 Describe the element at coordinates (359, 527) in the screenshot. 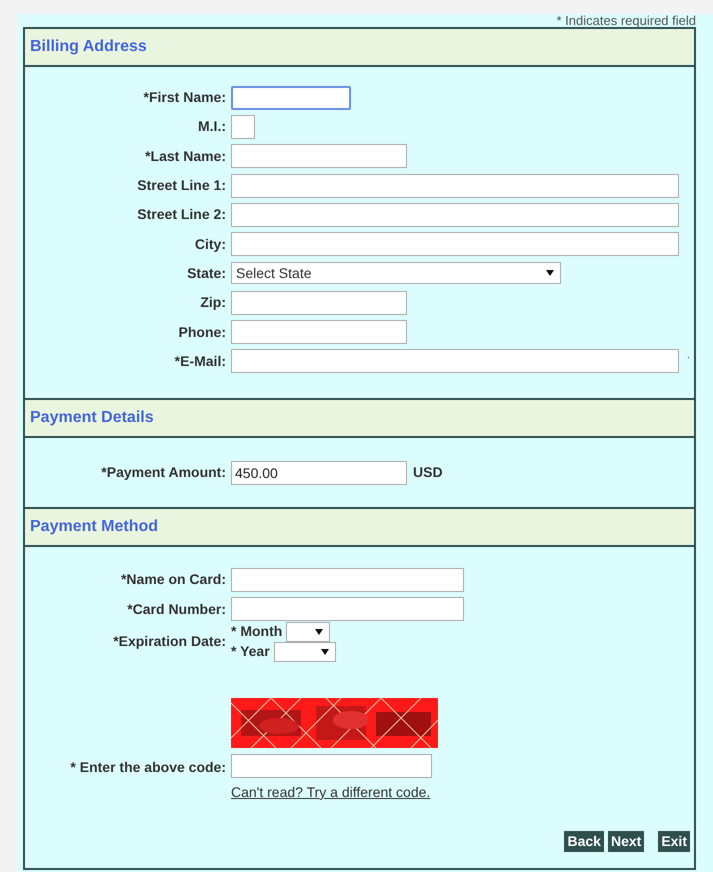

I see `section-heading: Payment Method` at that location.